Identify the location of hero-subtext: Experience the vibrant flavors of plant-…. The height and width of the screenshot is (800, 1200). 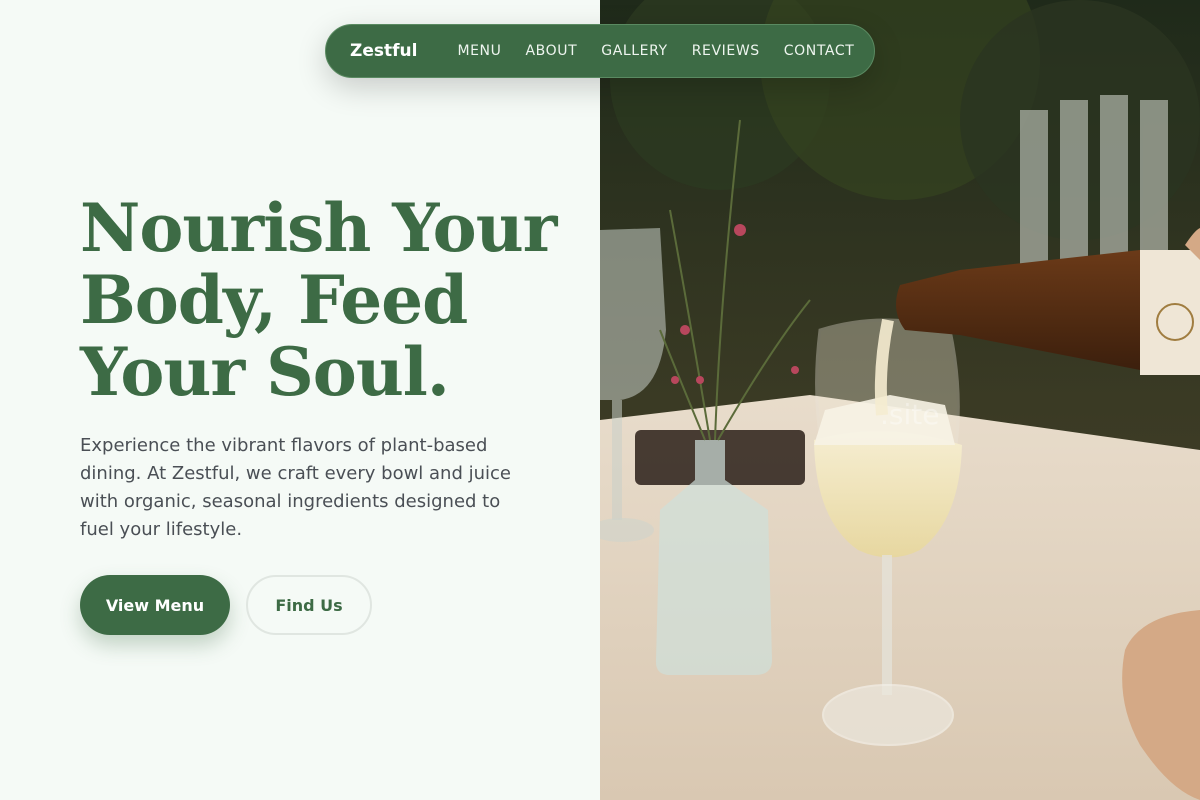
(295, 487).